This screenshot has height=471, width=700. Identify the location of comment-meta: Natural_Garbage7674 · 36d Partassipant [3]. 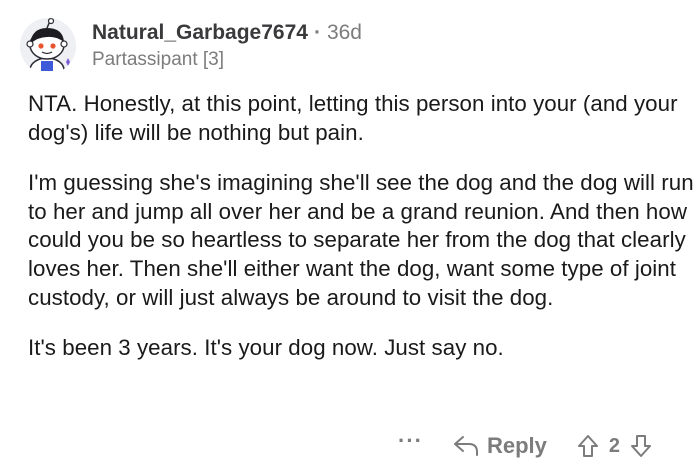
(227, 46).